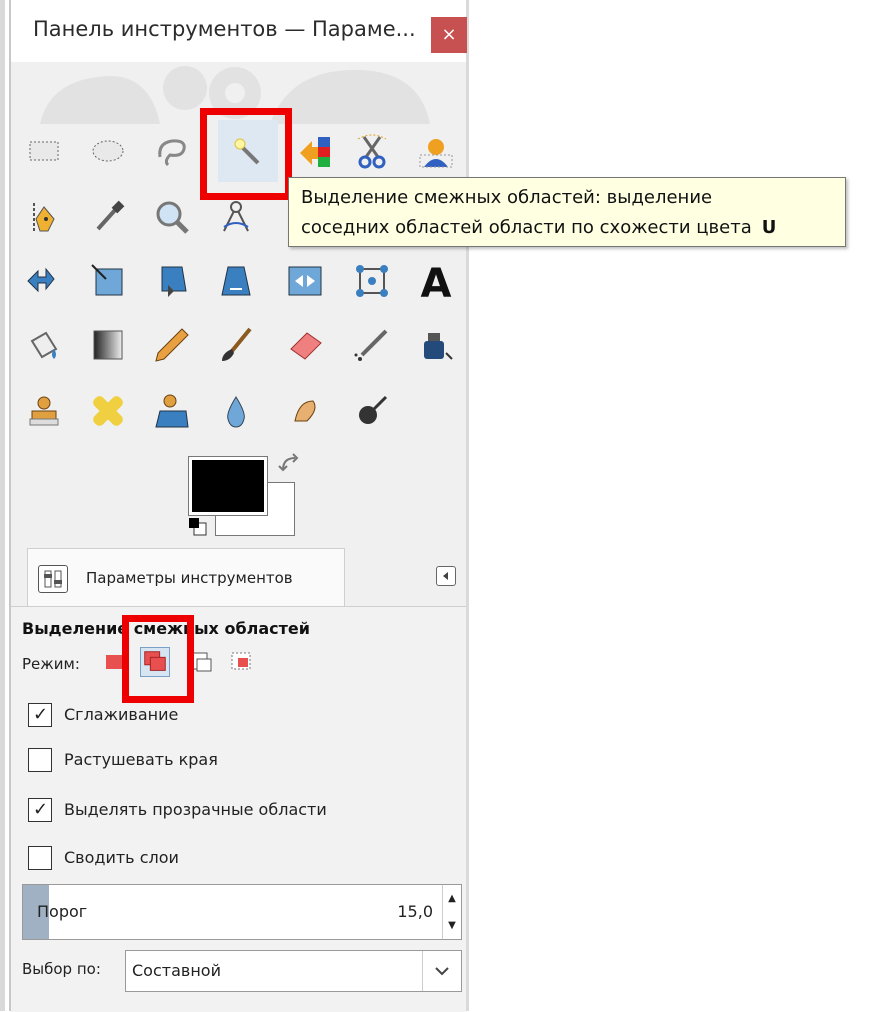  I want to click on eraser-icon, so click(306, 346).